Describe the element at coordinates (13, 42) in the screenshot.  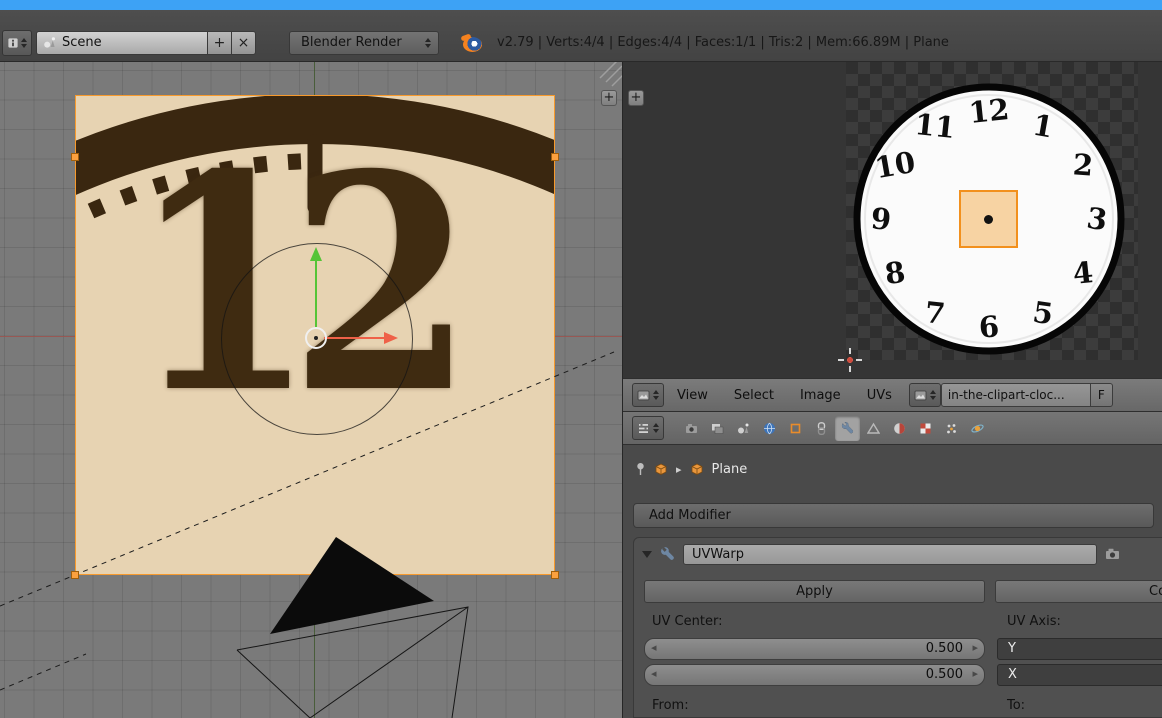
I see `info-editor-icon` at that location.